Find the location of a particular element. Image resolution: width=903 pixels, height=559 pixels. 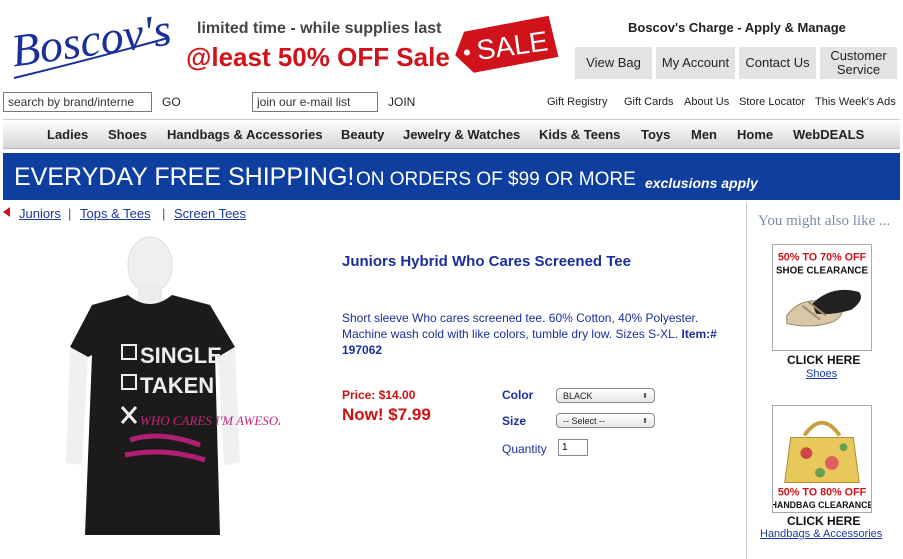

product-title: Juniors Hybrid Who Cares Screened Tee is located at coordinates (486, 261).